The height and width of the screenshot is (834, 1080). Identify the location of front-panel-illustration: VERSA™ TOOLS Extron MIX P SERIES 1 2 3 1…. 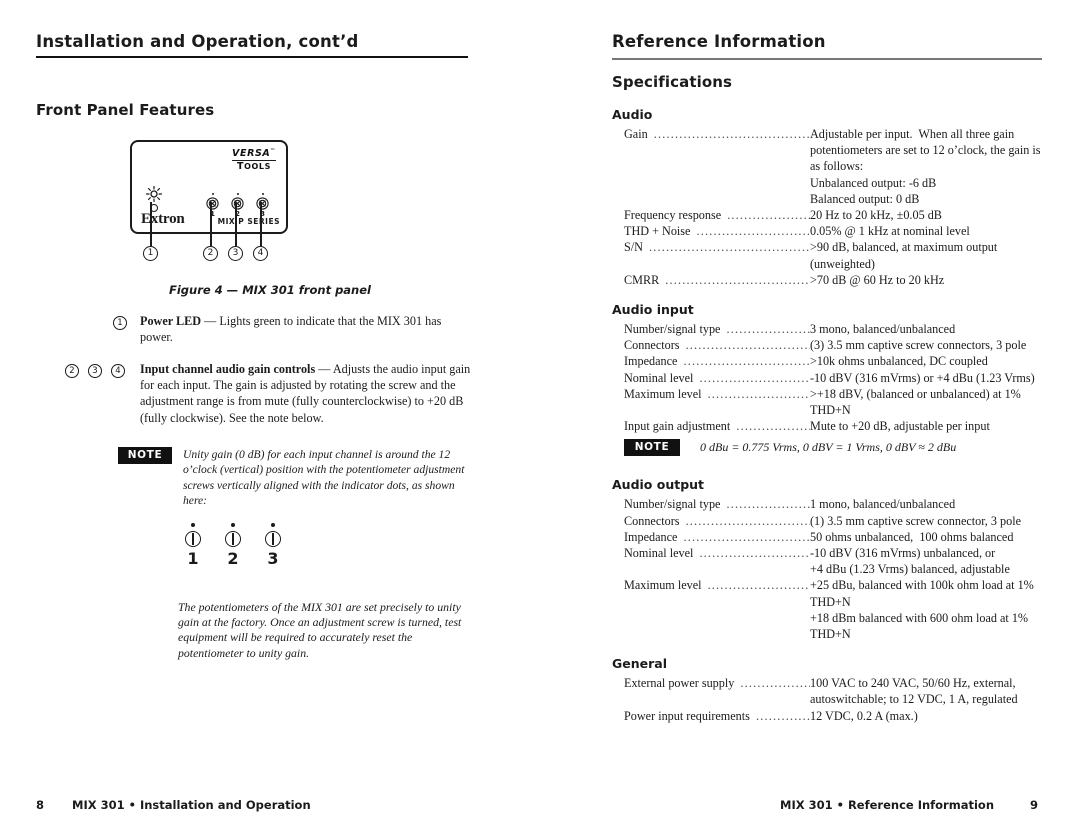
(210, 200).